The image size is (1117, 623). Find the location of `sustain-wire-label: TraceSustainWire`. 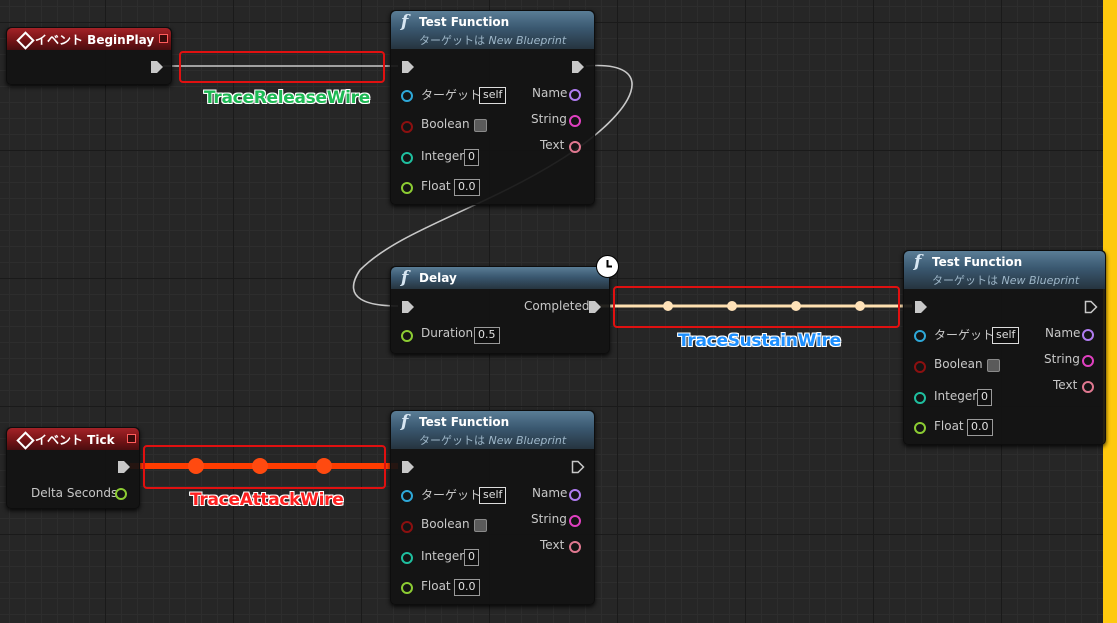

sustain-wire-label: TraceSustainWire is located at coordinates (759, 341).